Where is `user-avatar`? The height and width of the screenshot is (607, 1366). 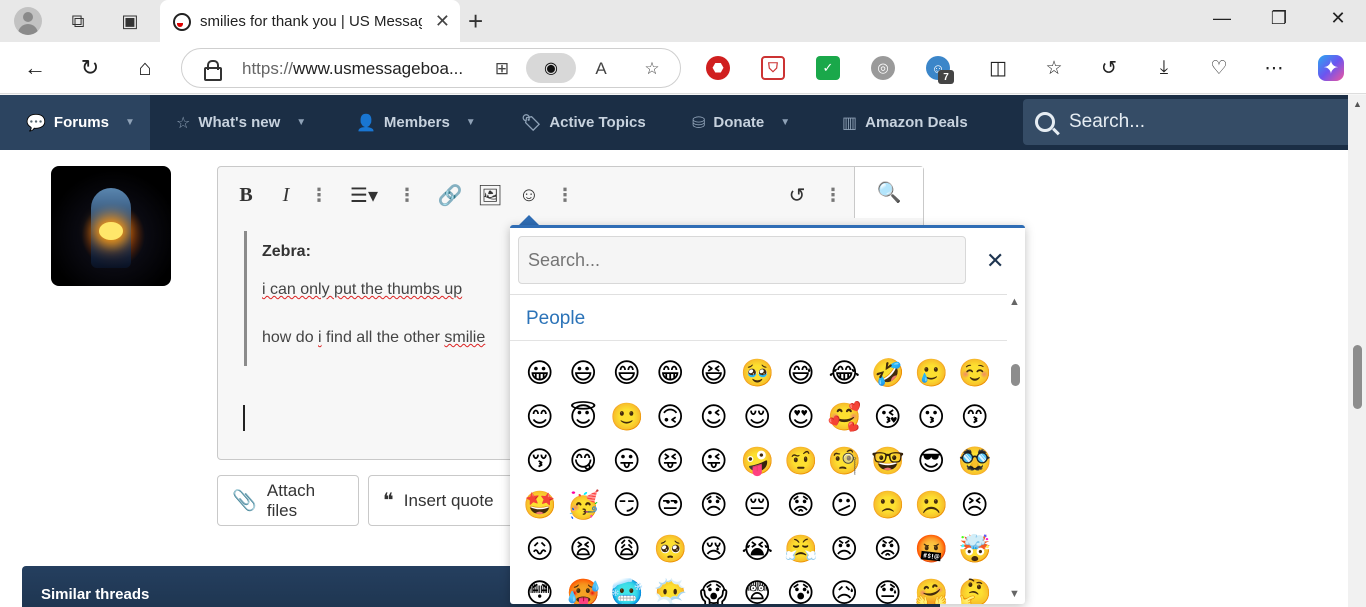
user-avatar is located at coordinates (111, 226).